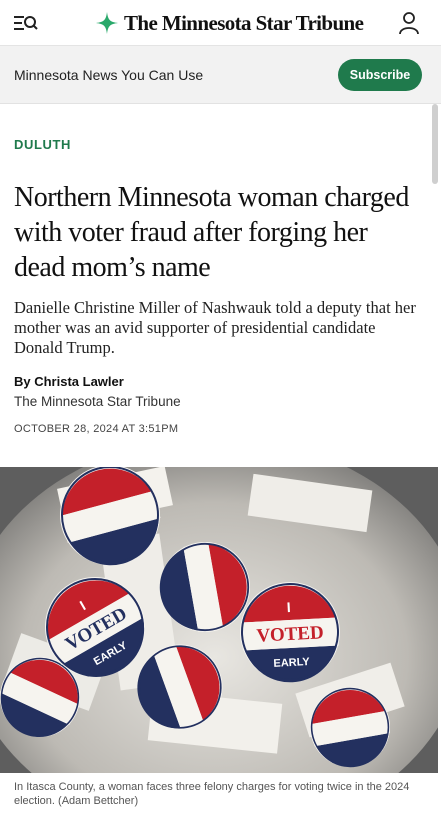  I want to click on site-logo: The Minnesota Star Tribune, so click(230, 23).